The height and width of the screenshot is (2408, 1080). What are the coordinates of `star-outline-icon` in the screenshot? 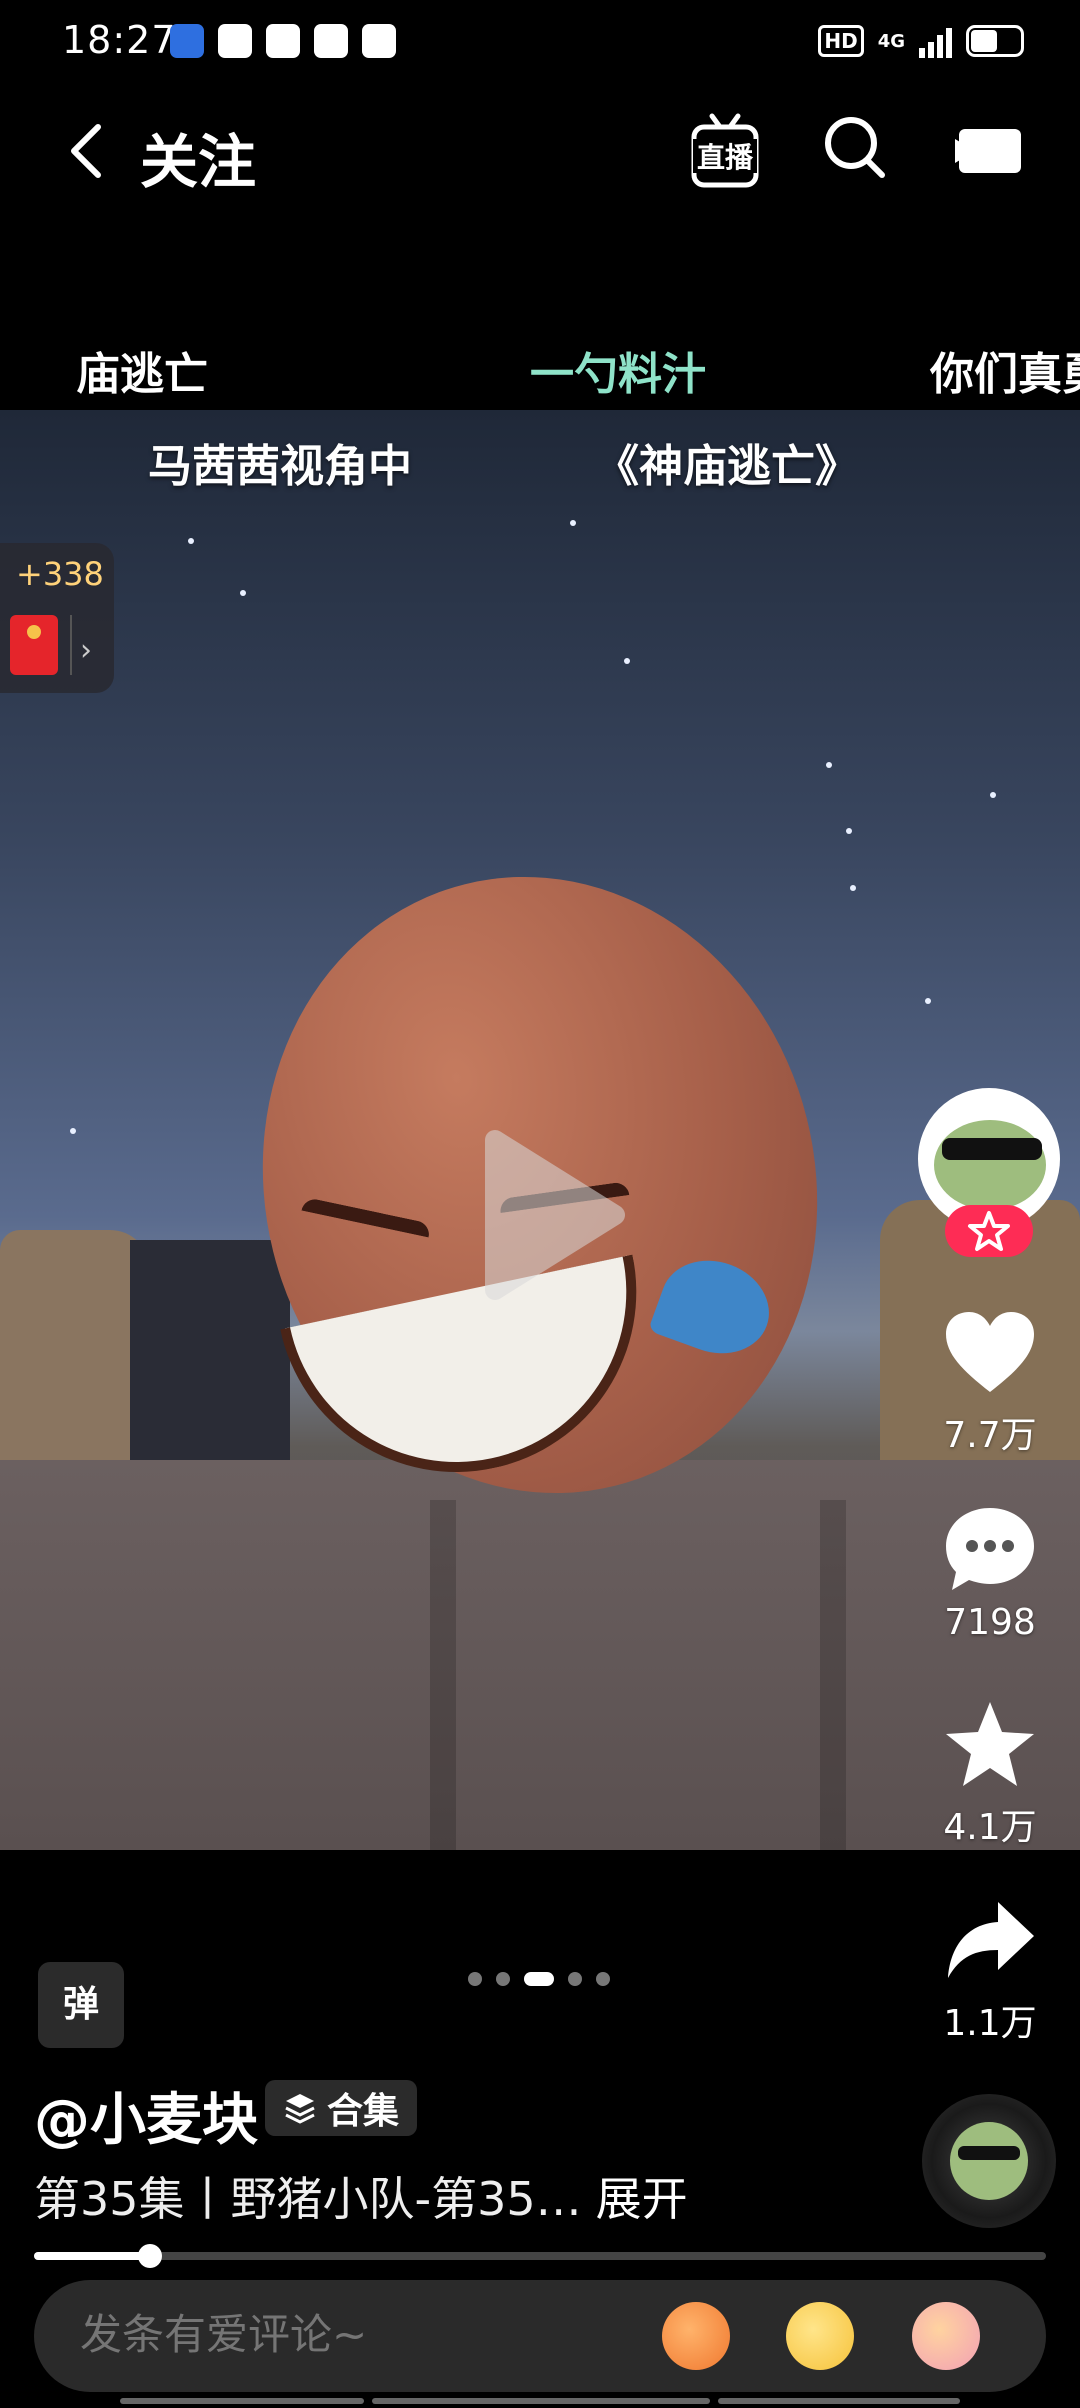 It's located at (989, 1231).